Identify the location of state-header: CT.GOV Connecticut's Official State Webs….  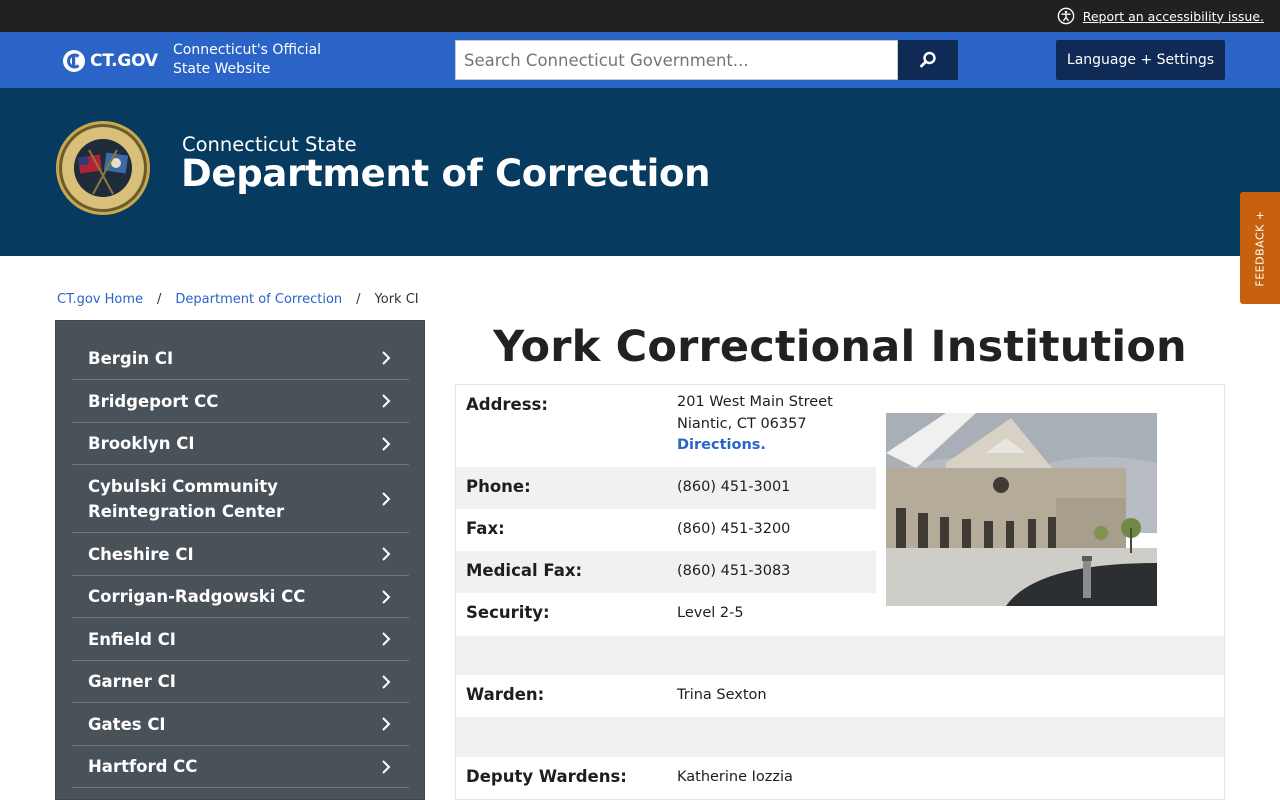
(640, 60).